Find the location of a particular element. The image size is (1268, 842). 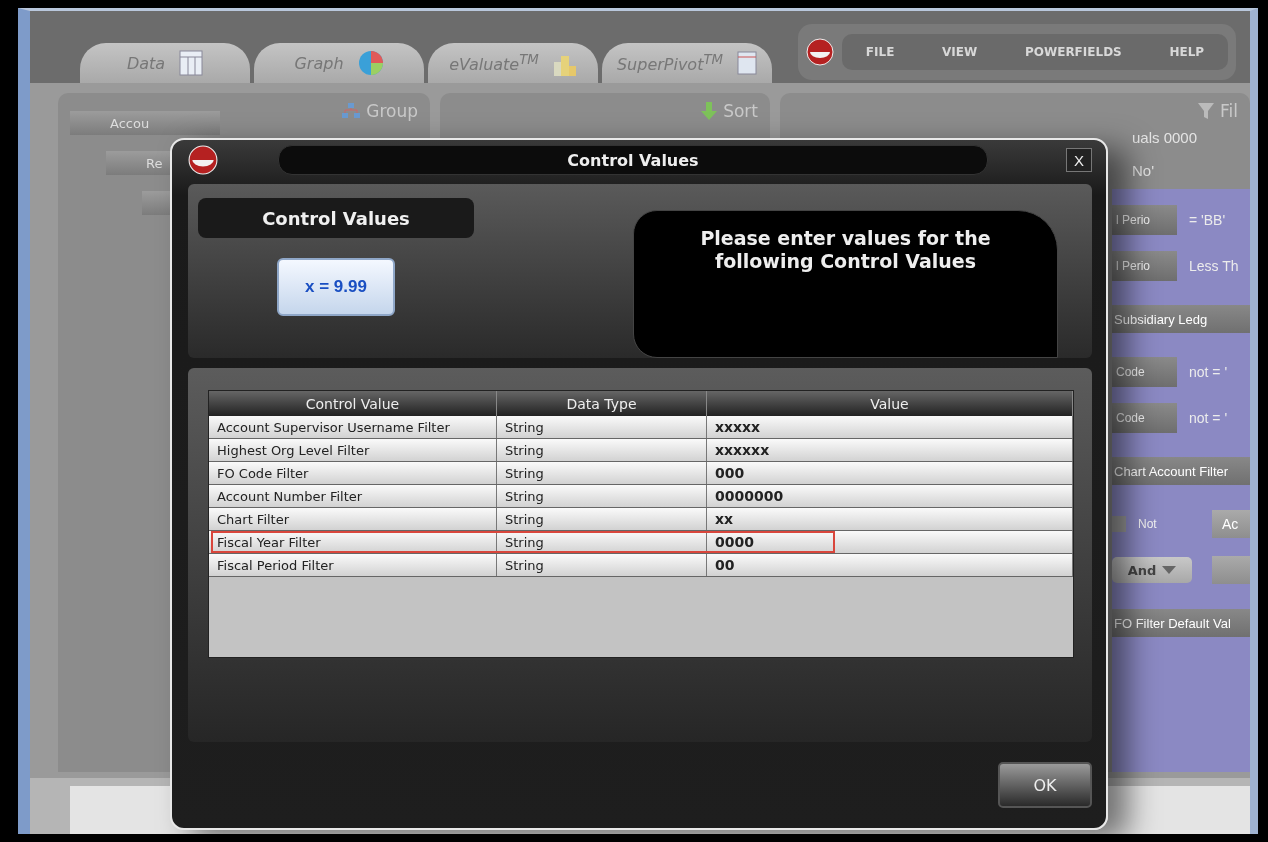

down-arrow-icon is located at coordinates (709, 111).